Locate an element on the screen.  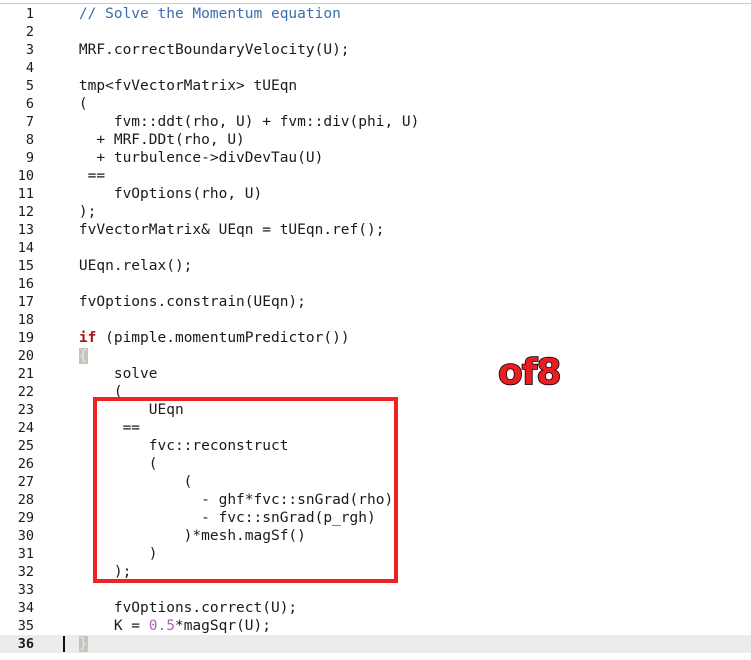
code-line: 36 } is located at coordinates (375, 644).